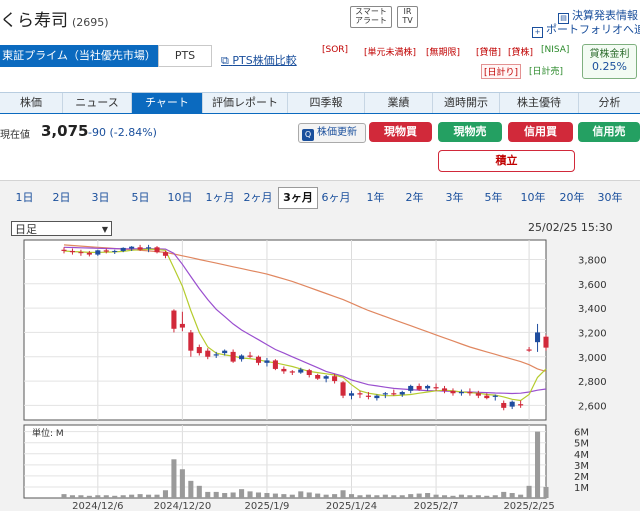  What do you see at coordinates (528, 505) in the screenshot?
I see `x-tick-label: 2025/2/25` at bounding box center [528, 505].